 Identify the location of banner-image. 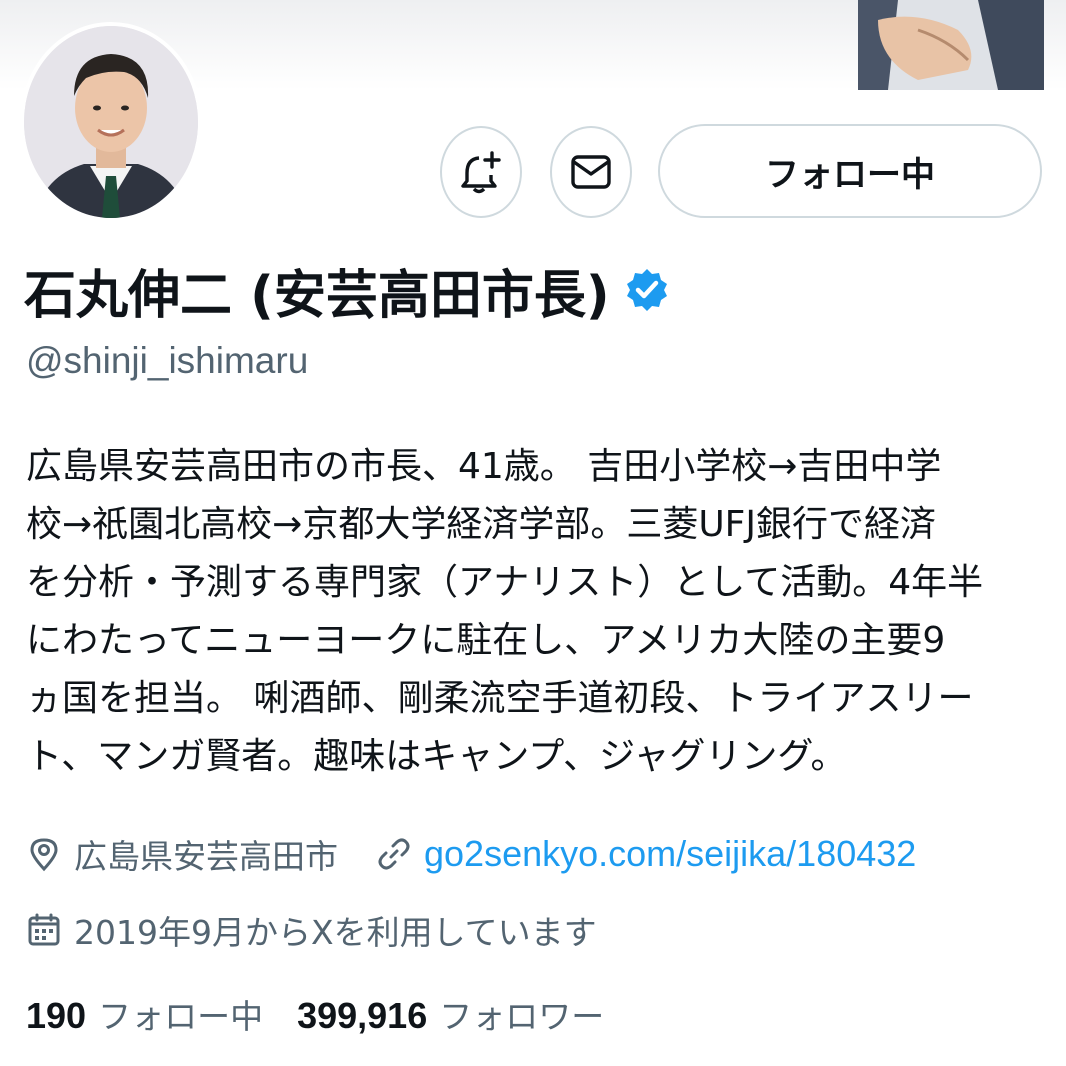
(951, 45).